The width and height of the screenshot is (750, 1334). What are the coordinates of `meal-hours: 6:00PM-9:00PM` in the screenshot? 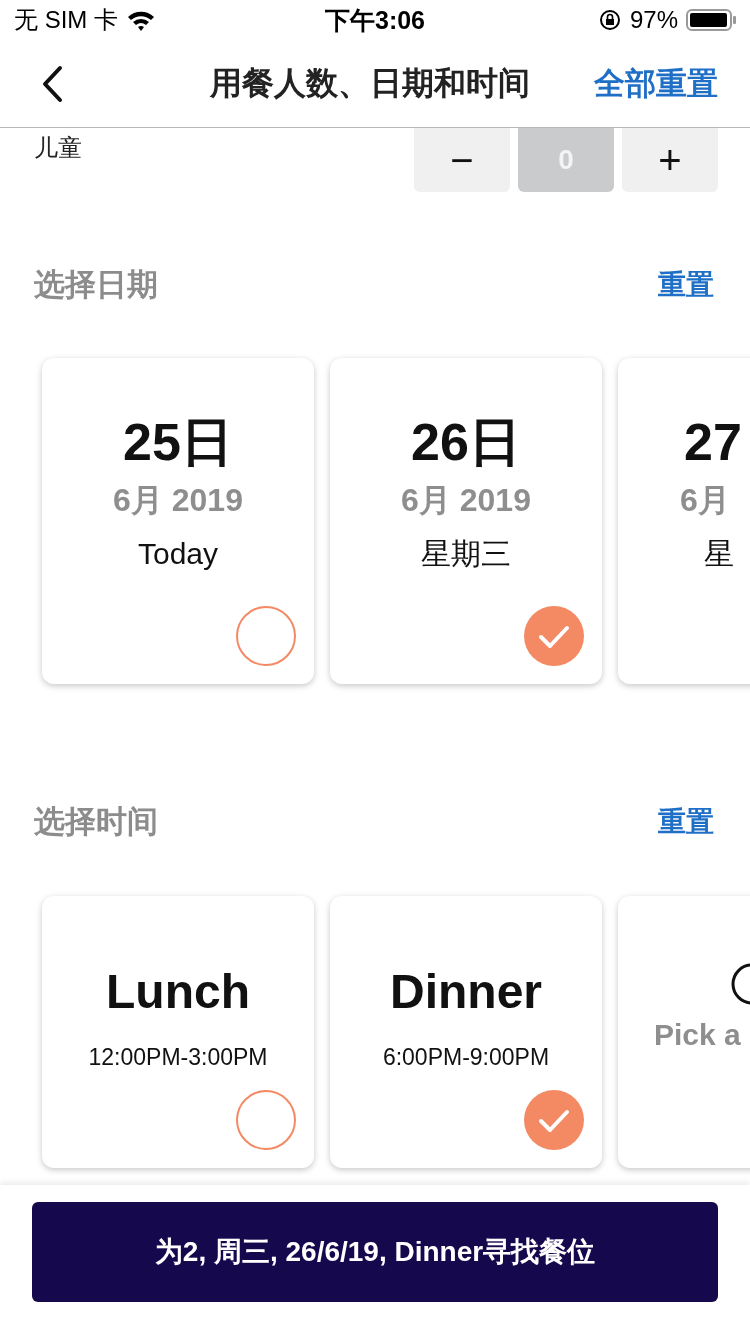 It's located at (466, 1057).